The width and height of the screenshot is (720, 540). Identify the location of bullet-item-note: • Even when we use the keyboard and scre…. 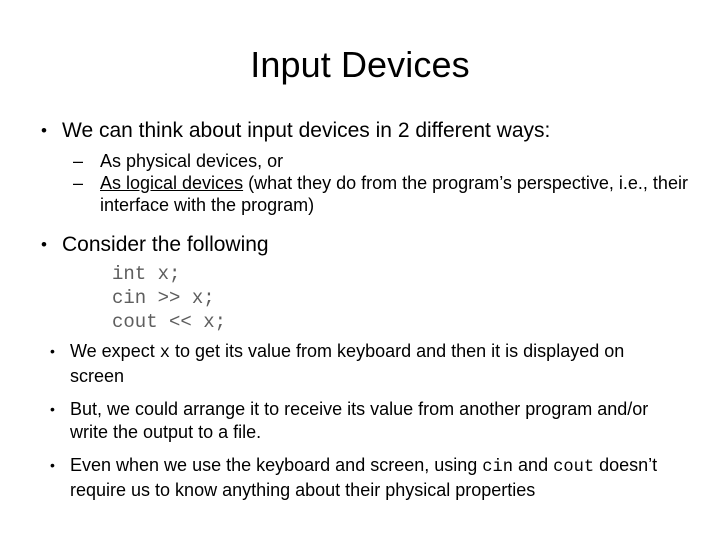
(360, 478).